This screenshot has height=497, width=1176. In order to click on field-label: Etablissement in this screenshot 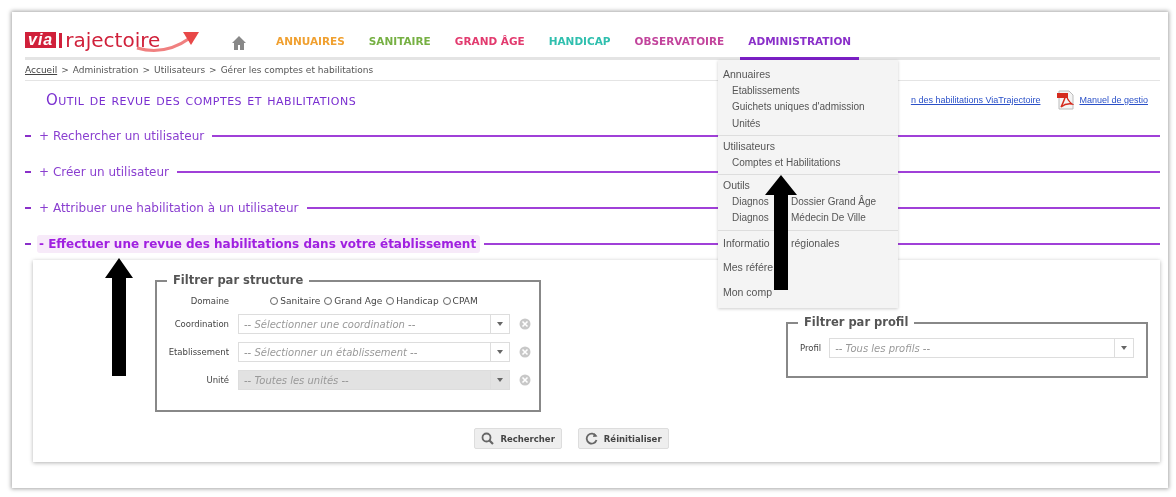, I will do `click(198, 352)`.